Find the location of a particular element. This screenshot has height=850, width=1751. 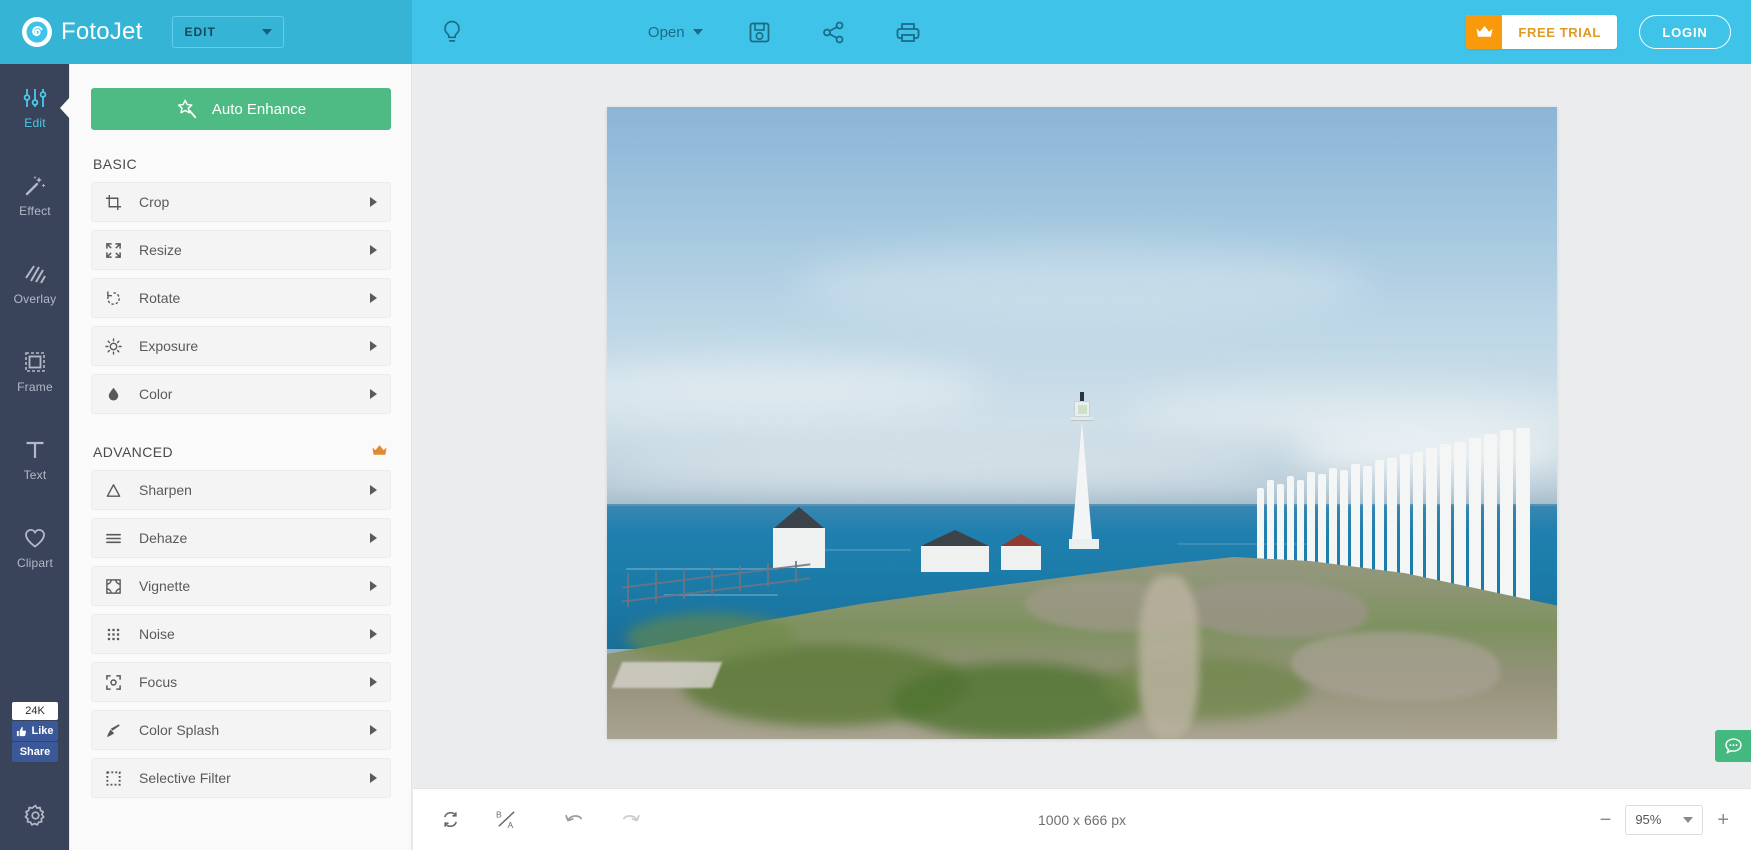

tool-label: Color is located at coordinates (156, 394).